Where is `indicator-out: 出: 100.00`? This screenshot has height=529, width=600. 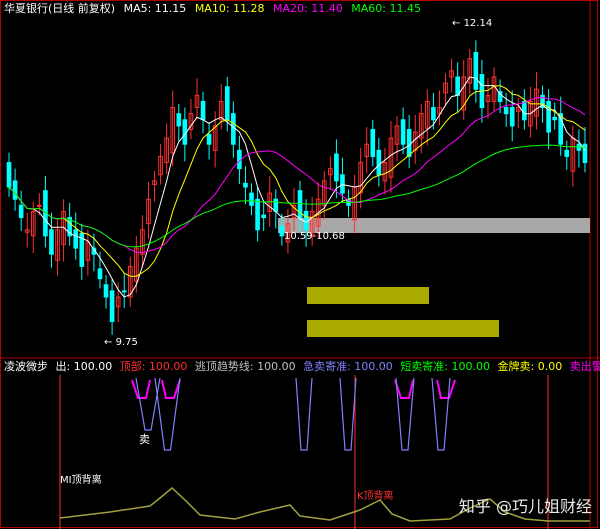
indicator-out: 出: 100.00 is located at coordinates (84, 366).